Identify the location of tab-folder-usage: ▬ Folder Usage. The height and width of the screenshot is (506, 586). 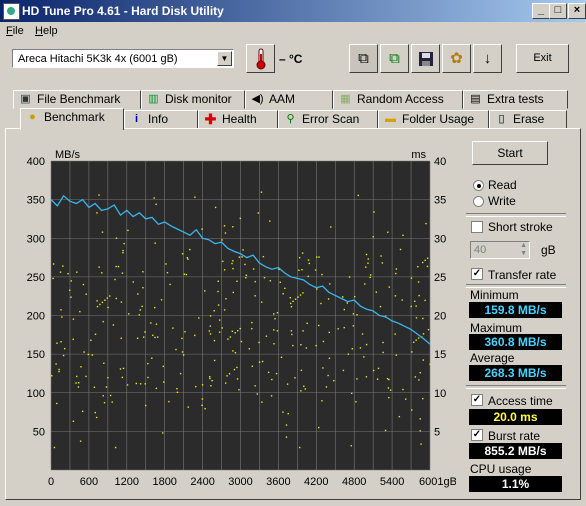
(433, 119).